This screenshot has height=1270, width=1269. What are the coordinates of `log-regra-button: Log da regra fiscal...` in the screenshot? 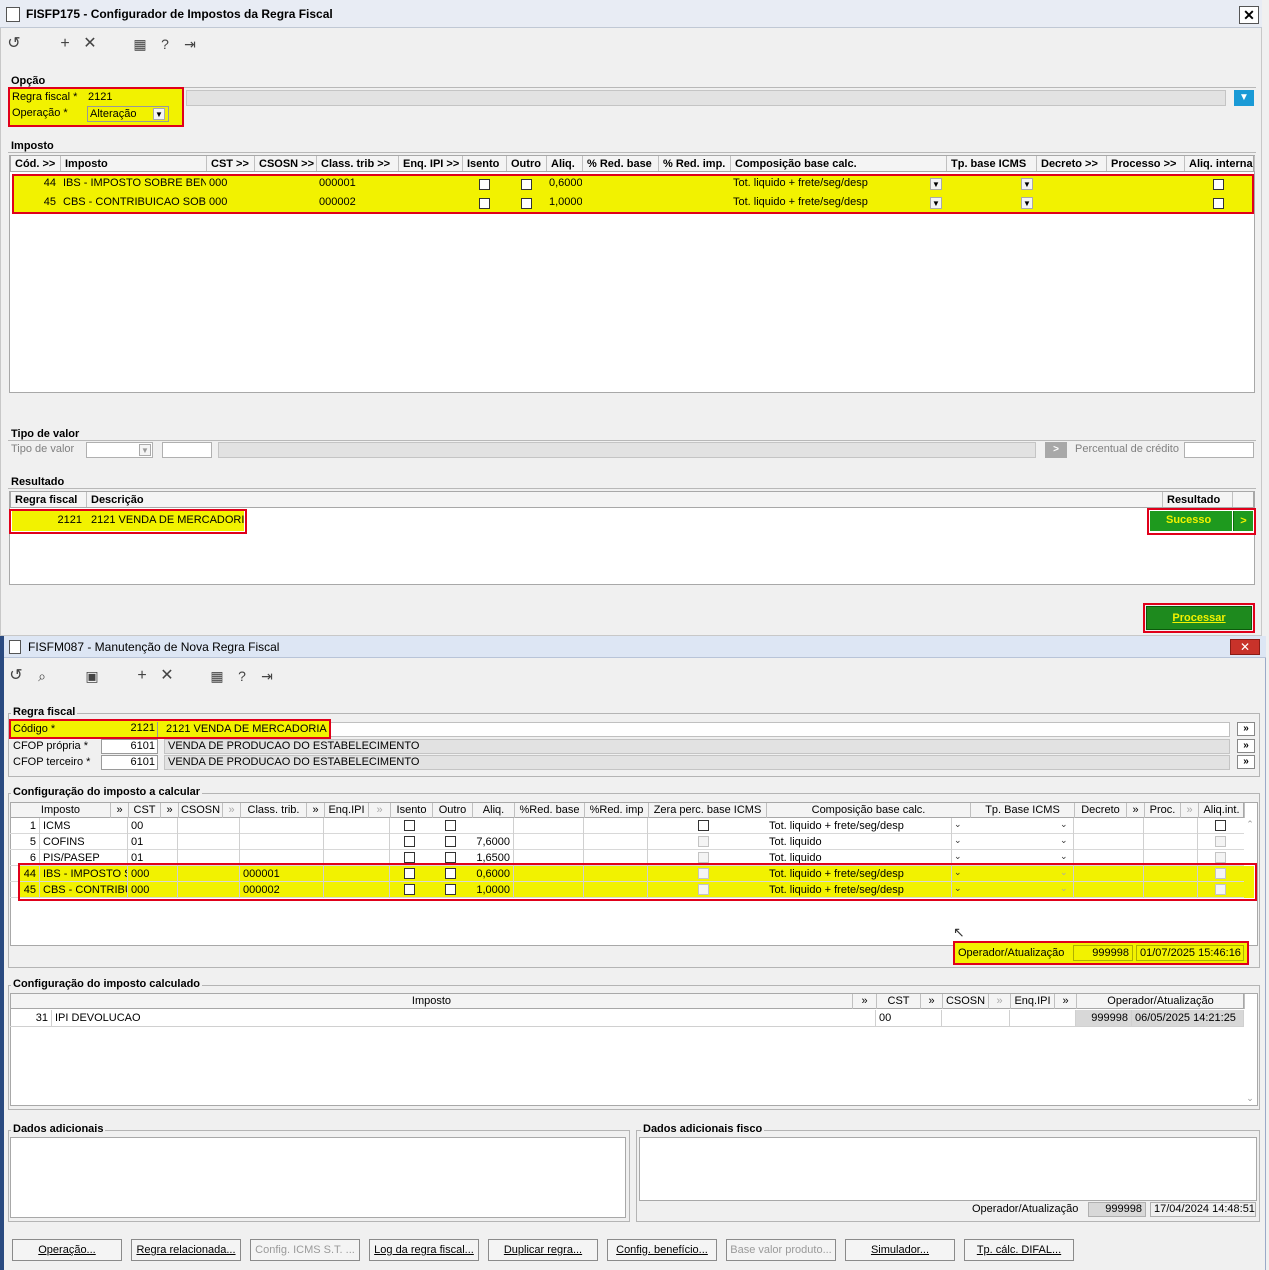 It's located at (424, 1250).